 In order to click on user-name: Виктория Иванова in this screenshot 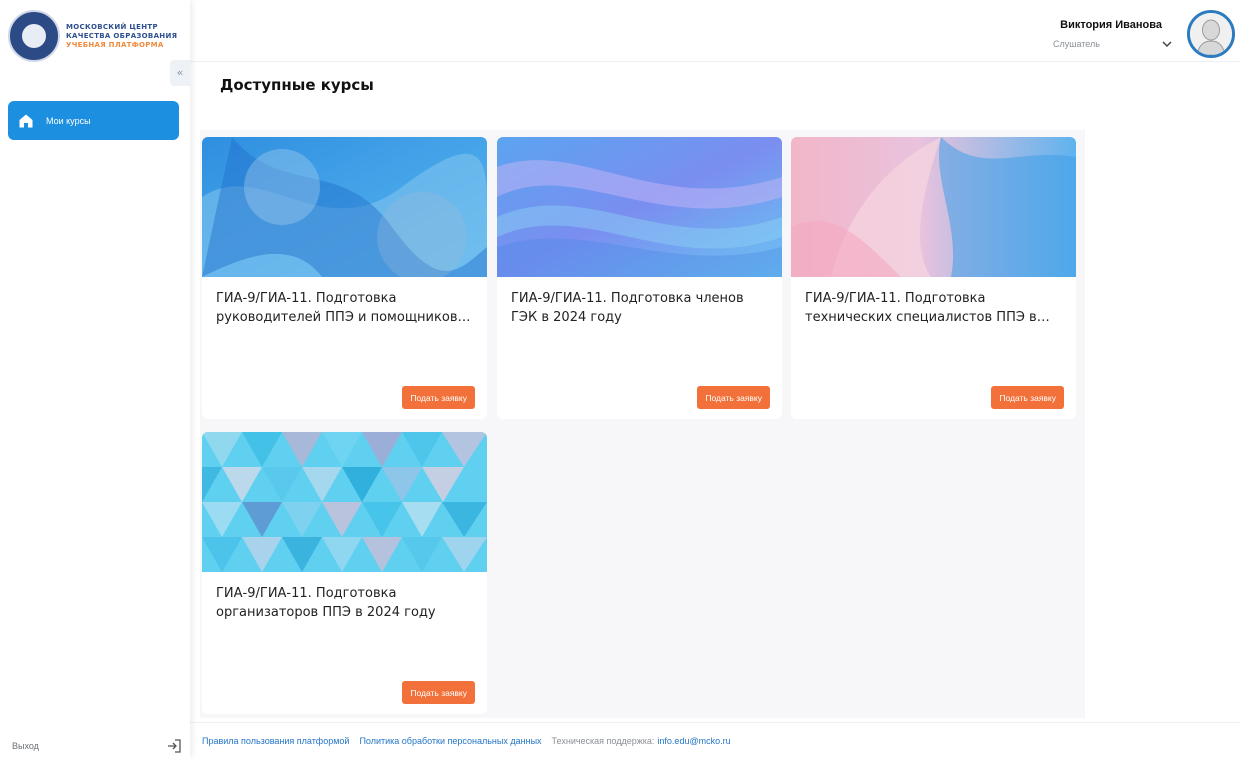, I will do `click(1111, 25)`.